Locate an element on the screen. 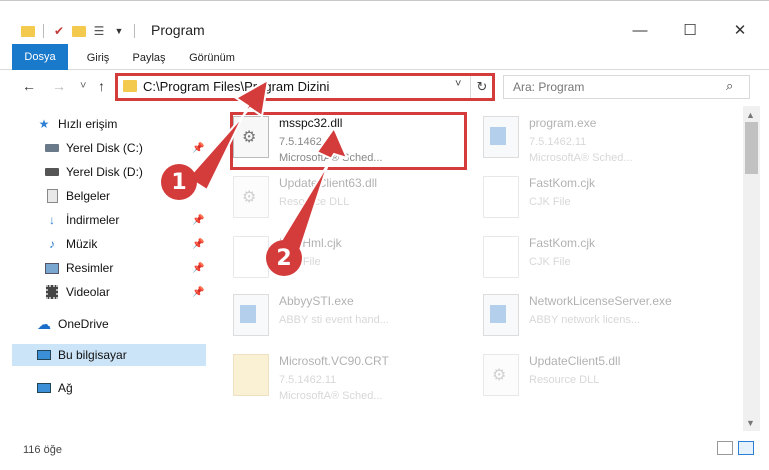  sidebar-item-label: Belgeler is located at coordinates (88, 196).